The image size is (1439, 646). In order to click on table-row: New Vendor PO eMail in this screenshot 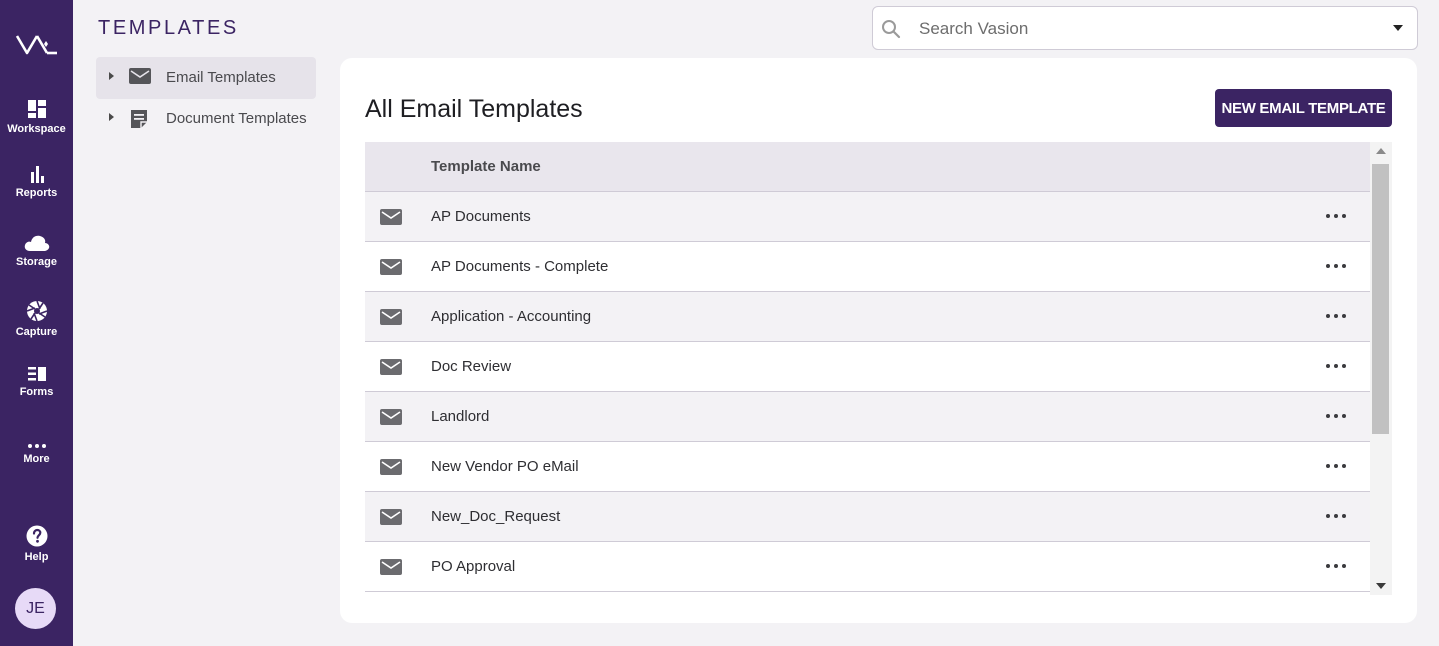, I will do `click(867, 467)`.